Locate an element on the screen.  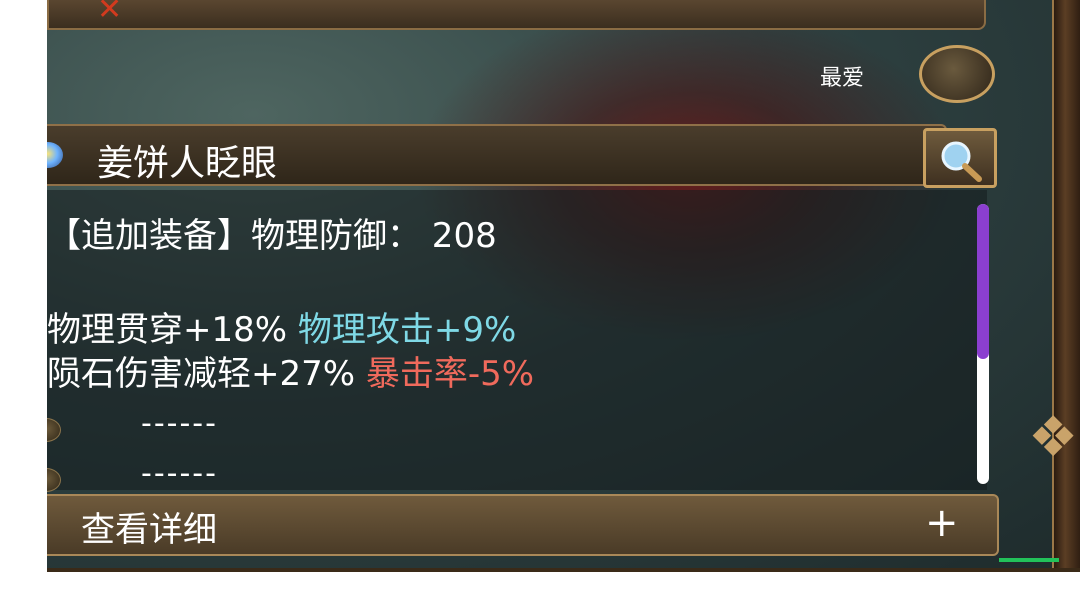
stat-line: 陨石伤害减轻+27% 暴击率-5% is located at coordinates (290, 370).